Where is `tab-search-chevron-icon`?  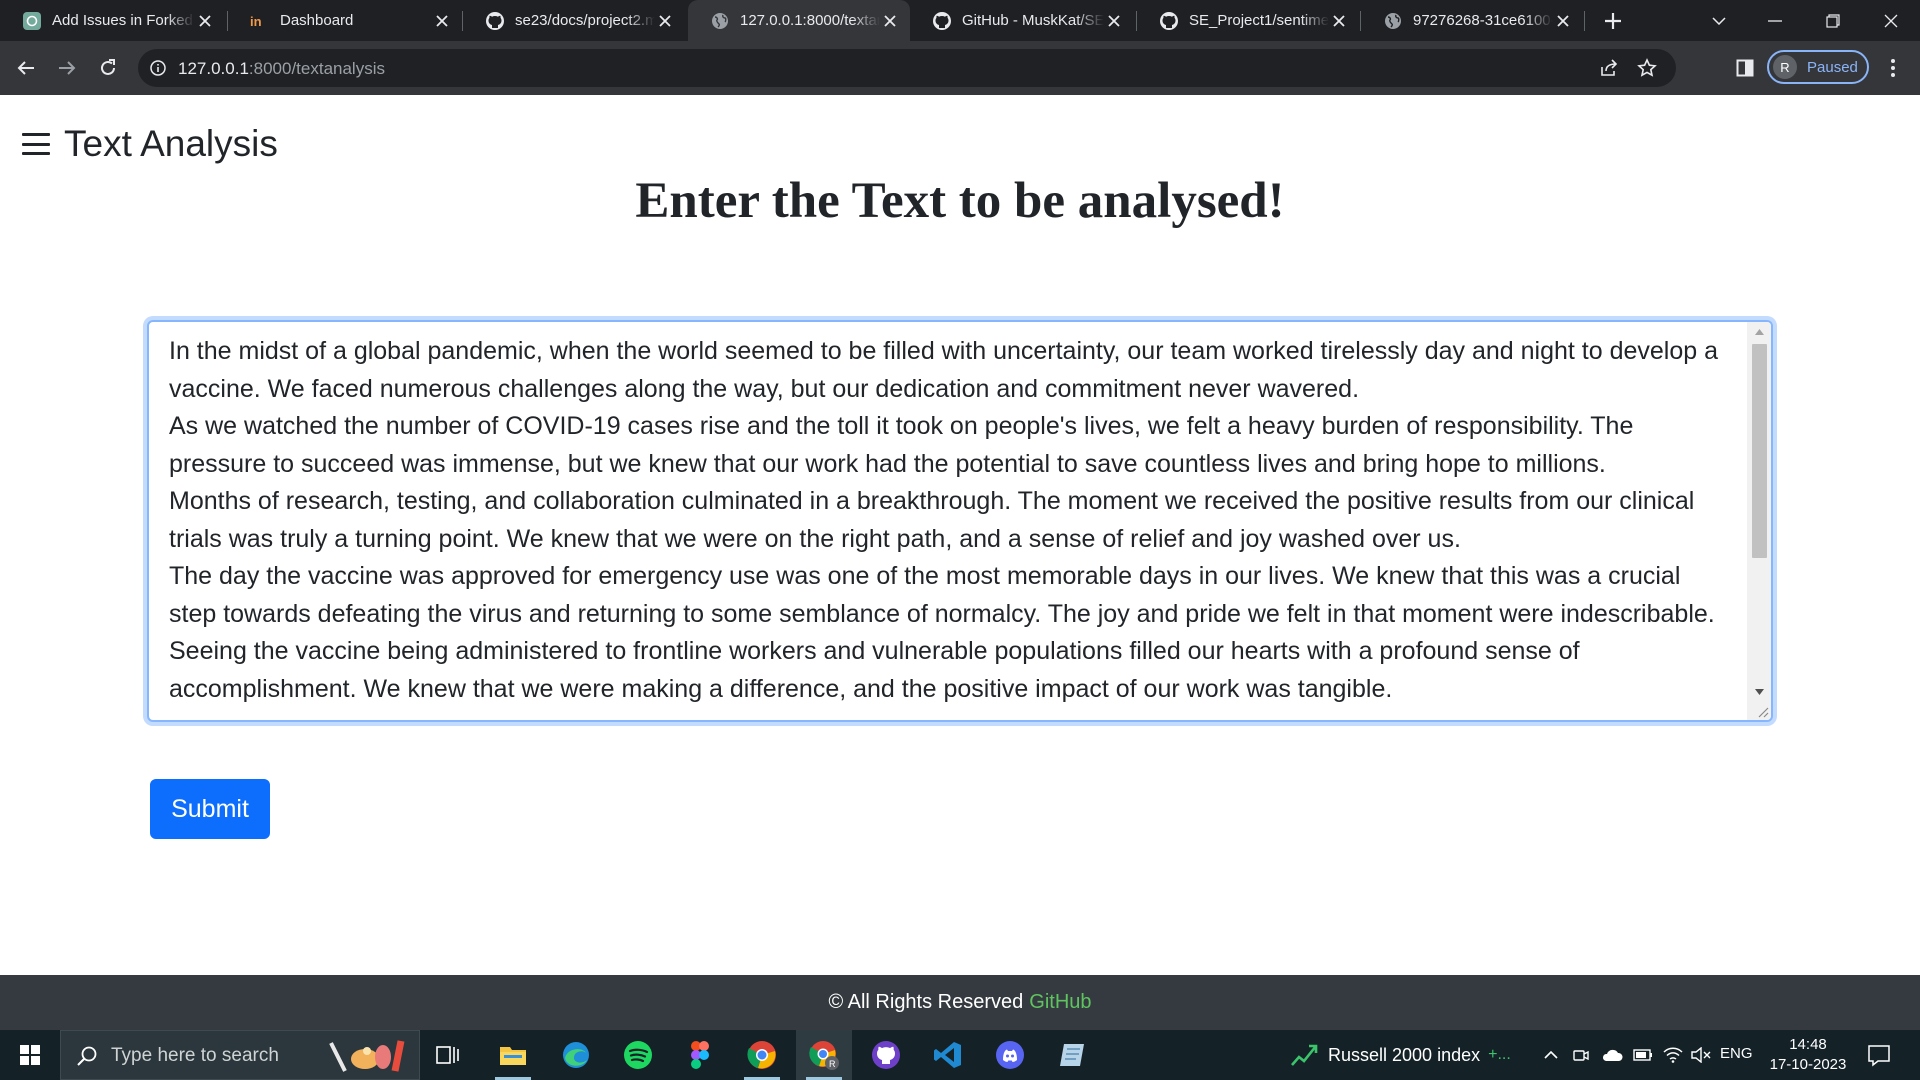 tab-search-chevron-icon is located at coordinates (1719, 20).